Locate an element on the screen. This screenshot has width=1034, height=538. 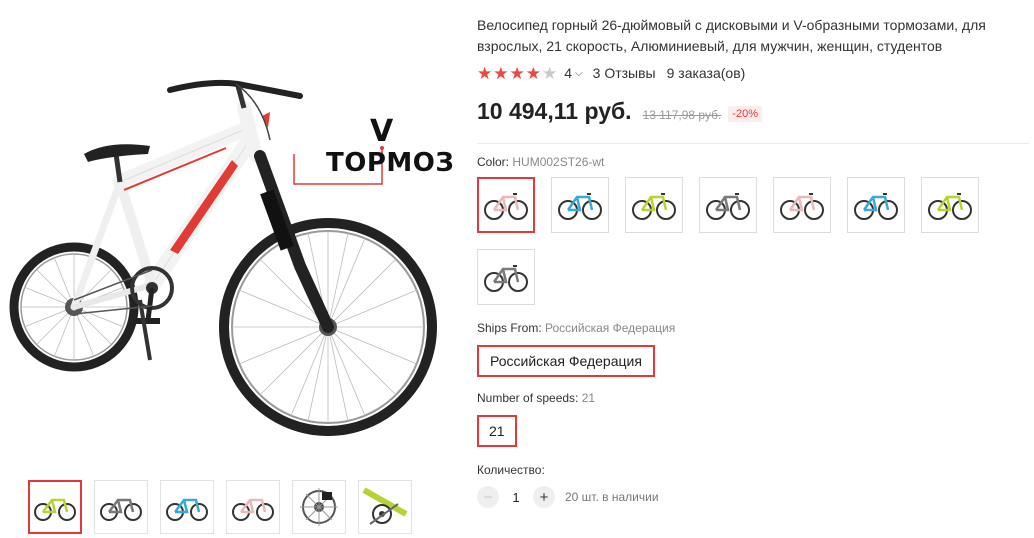
thumbnail-lime-bike is located at coordinates (55, 507).